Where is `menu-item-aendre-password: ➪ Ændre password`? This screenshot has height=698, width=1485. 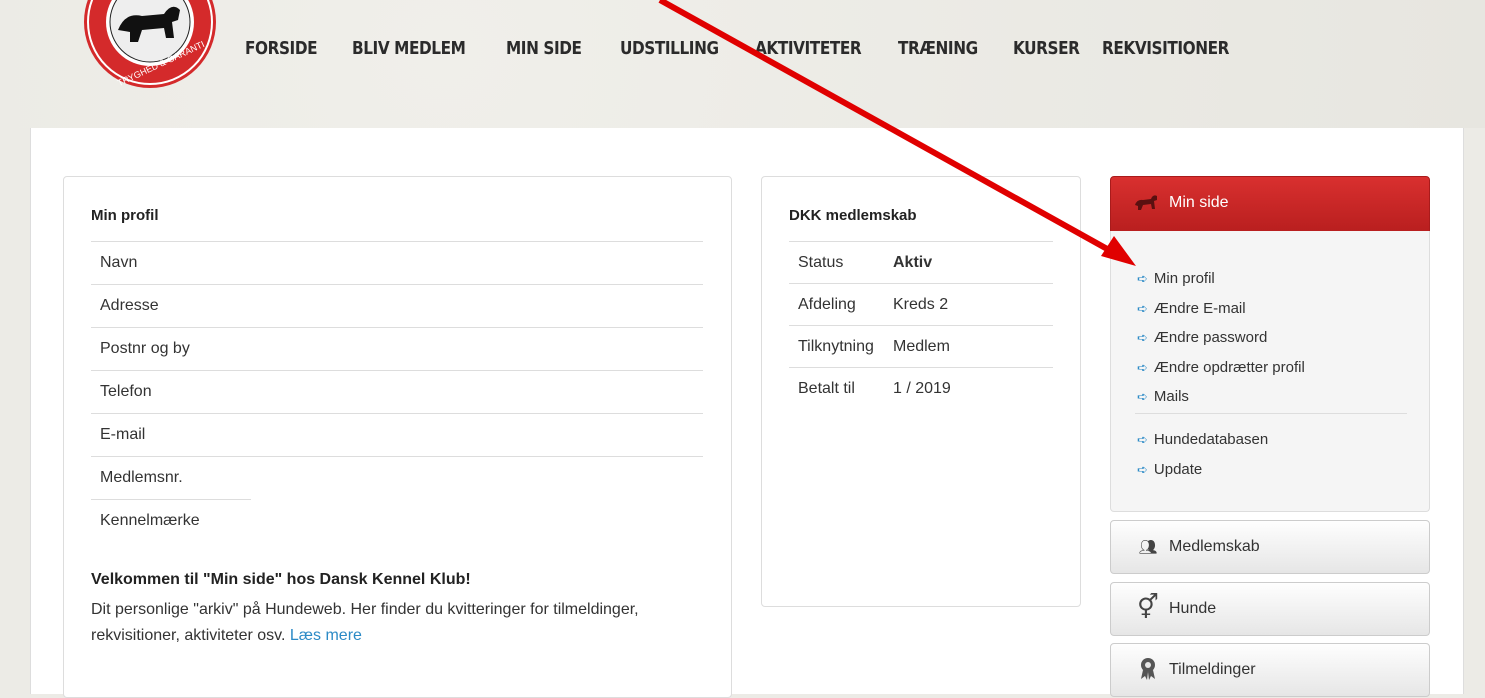 menu-item-aendre-password: ➪ Ændre password is located at coordinates (1221, 338).